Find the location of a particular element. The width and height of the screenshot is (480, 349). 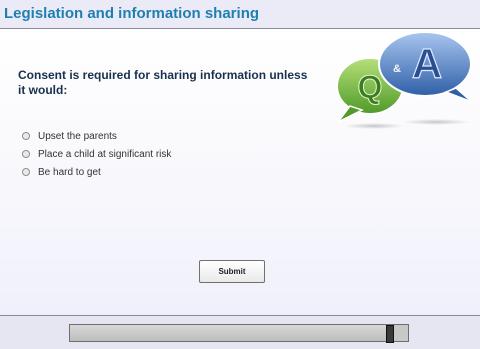

progress-bar is located at coordinates (239, 333).